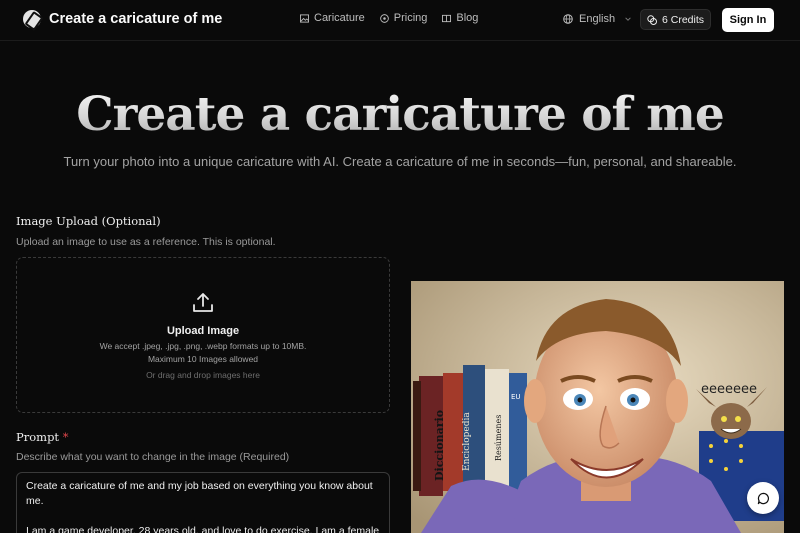  Describe the element at coordinates (32, 19) in the screenshot. I see `logo-icon` at that location.